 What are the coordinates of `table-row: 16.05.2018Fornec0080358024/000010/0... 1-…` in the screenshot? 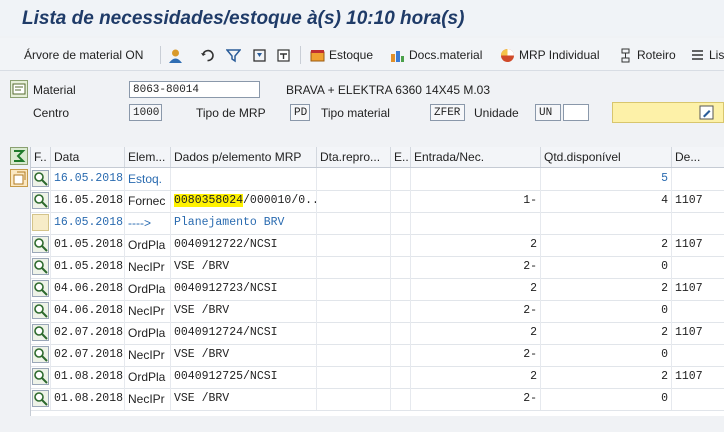 It's located at (377, 201).